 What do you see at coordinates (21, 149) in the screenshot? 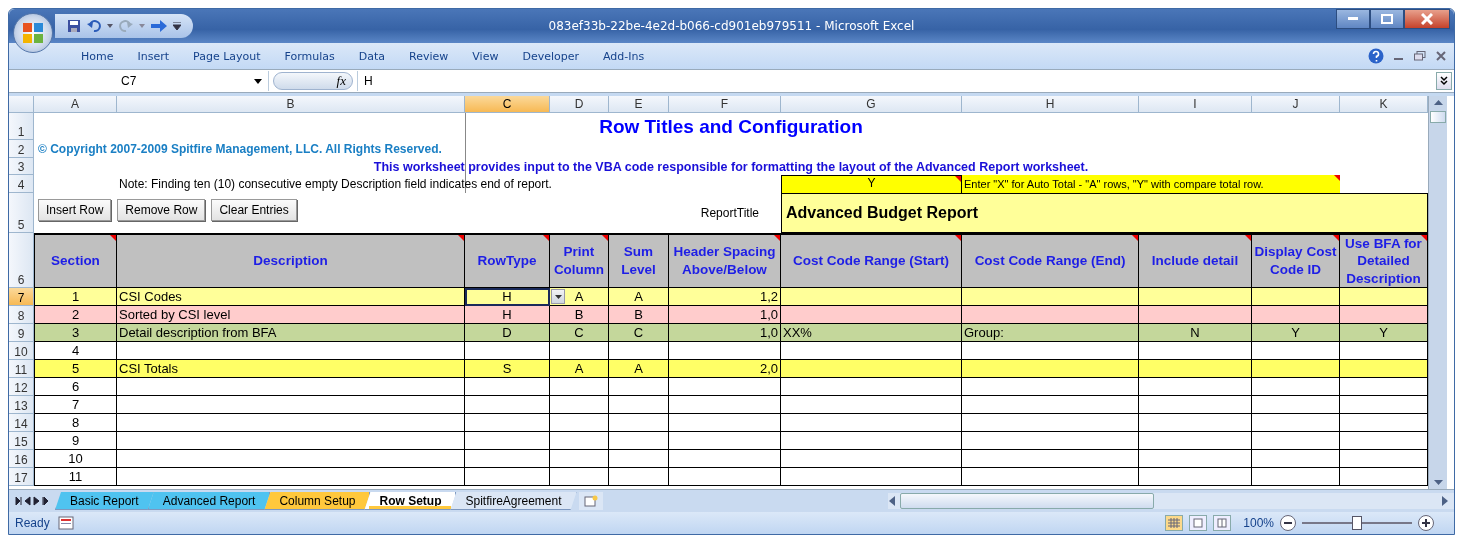
I see `row-number: 2` at bounding box center [21, 149].